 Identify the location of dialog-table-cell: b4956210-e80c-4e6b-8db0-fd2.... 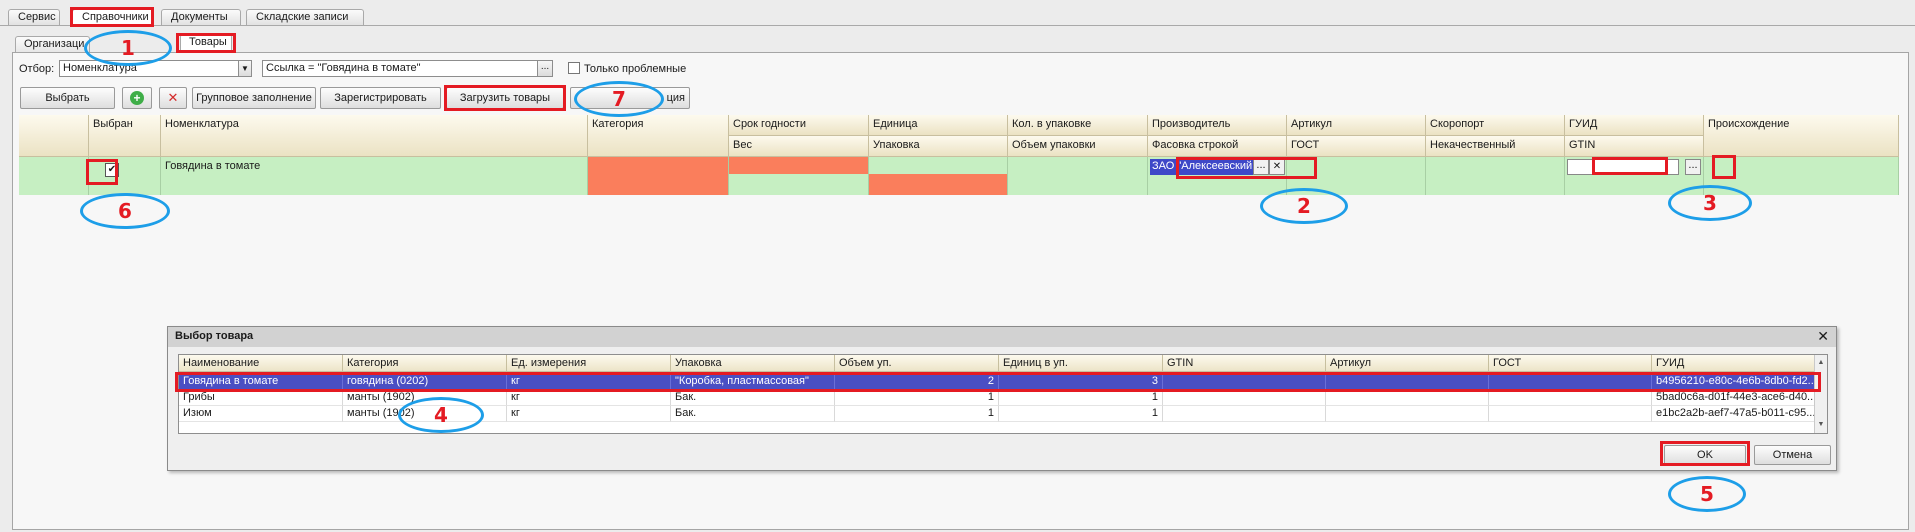
(1733, 382).